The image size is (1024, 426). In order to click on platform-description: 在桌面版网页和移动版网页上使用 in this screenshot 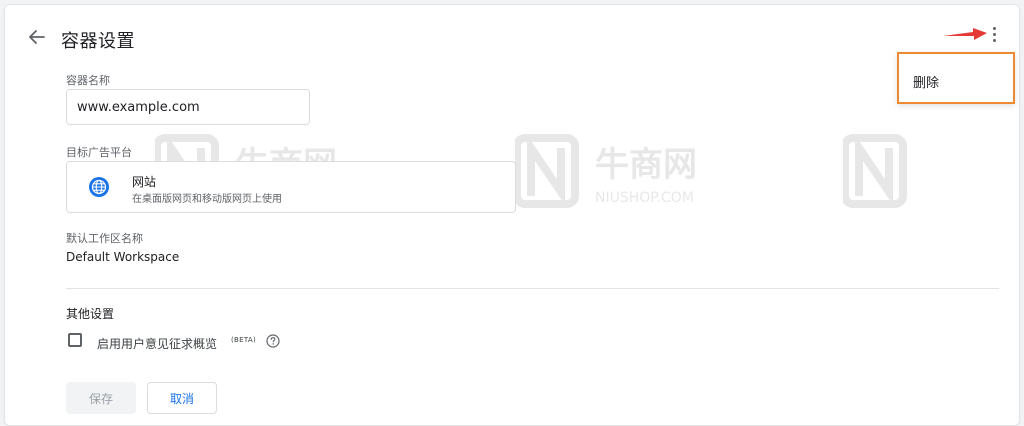, I will do `click(207, 199)`.